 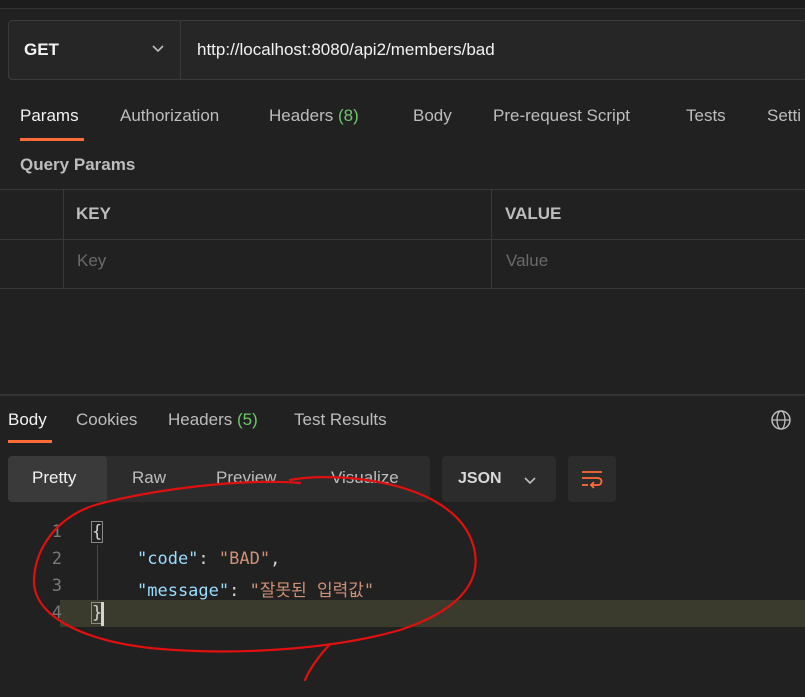 I want to click on table-border-bottom, so click(x=402, y=288).